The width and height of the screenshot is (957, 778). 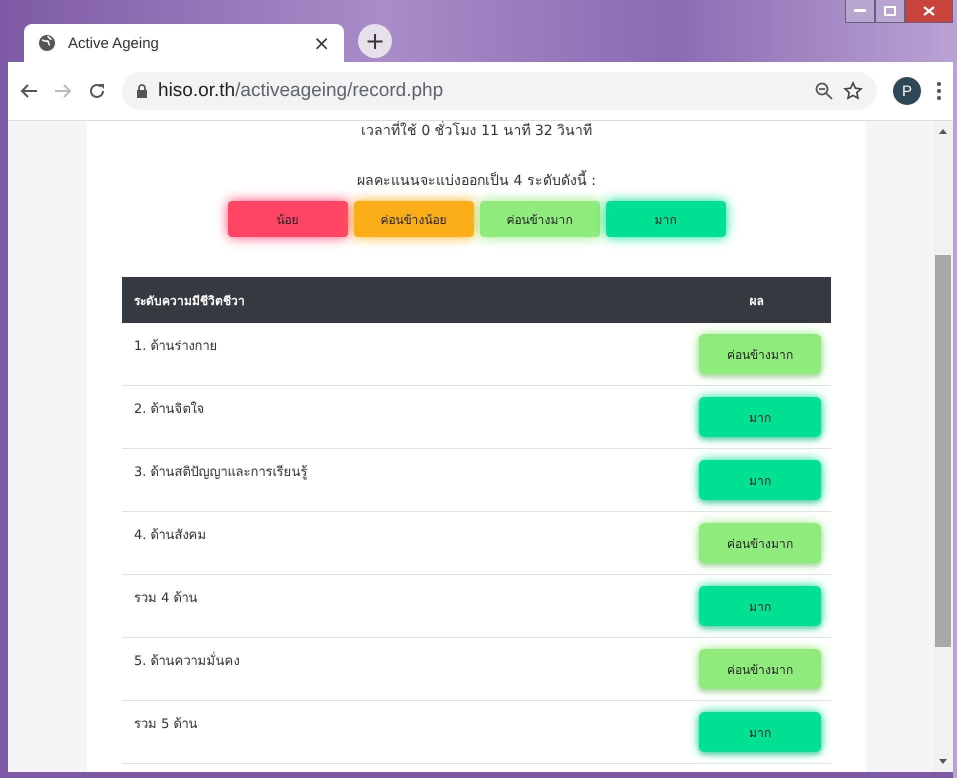 What do you see at coordinates (853, 91) in the screenshot?
I see `star-icon` at bounding box center [853, 91].